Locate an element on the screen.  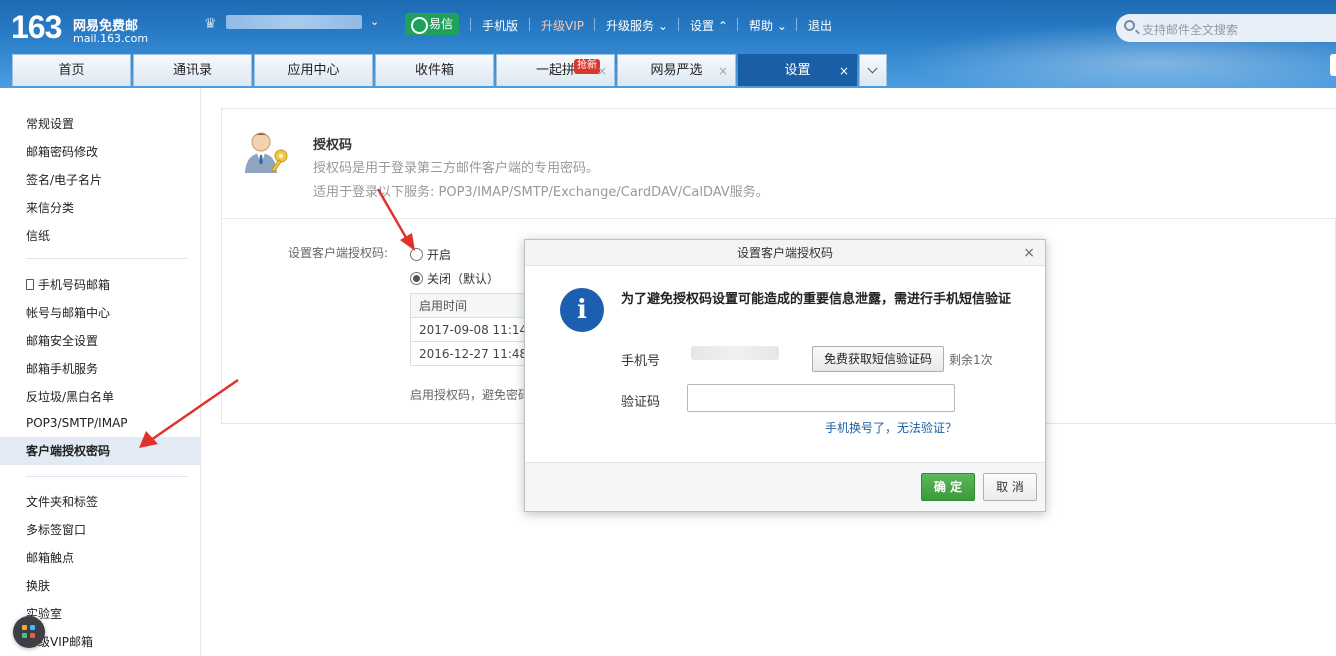
radio-off is located at coordinates (416, 278).